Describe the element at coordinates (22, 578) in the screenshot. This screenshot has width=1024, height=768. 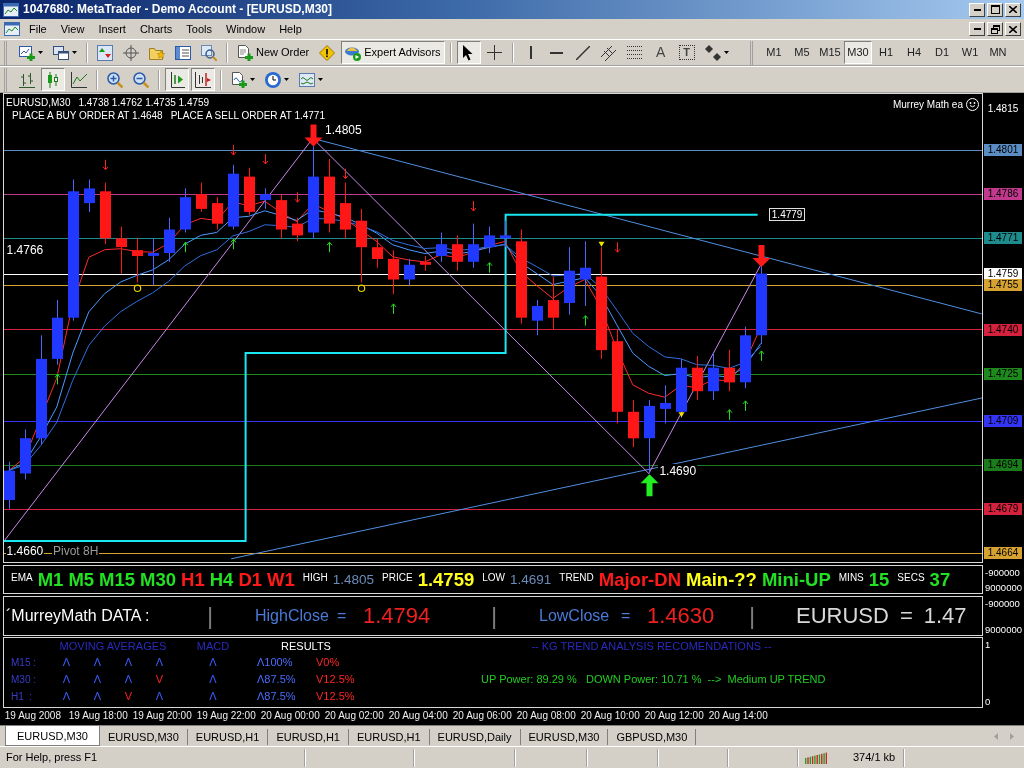
I see `indicator-caption: EMA` at that location.